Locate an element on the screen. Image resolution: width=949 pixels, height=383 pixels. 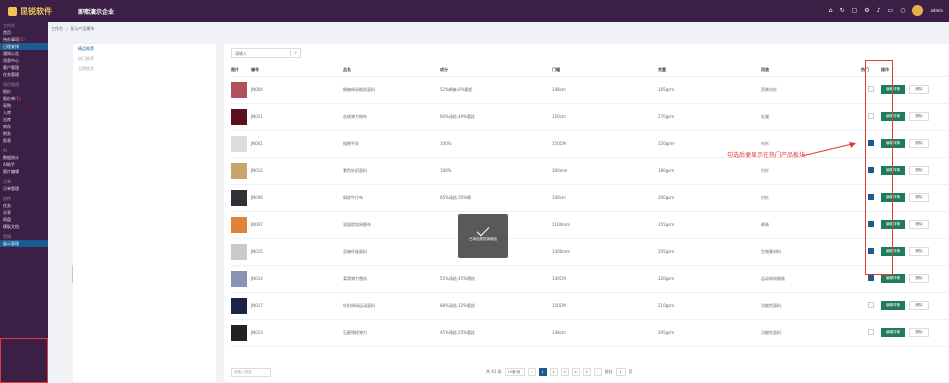
sidebar-item-label: 工作台 is located at coordinates (9, 25).